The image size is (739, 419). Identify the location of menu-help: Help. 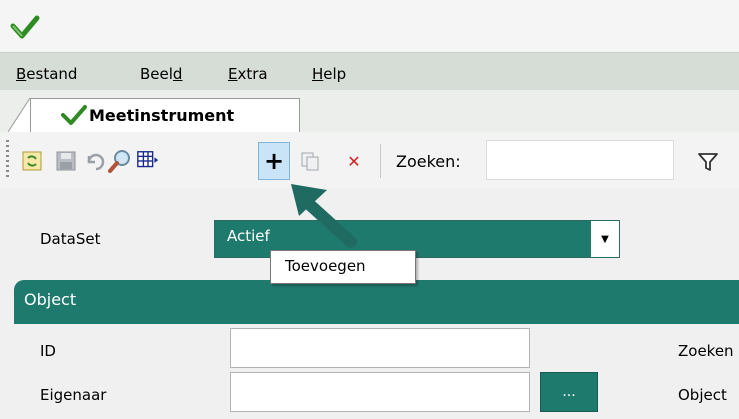
(329, 74).